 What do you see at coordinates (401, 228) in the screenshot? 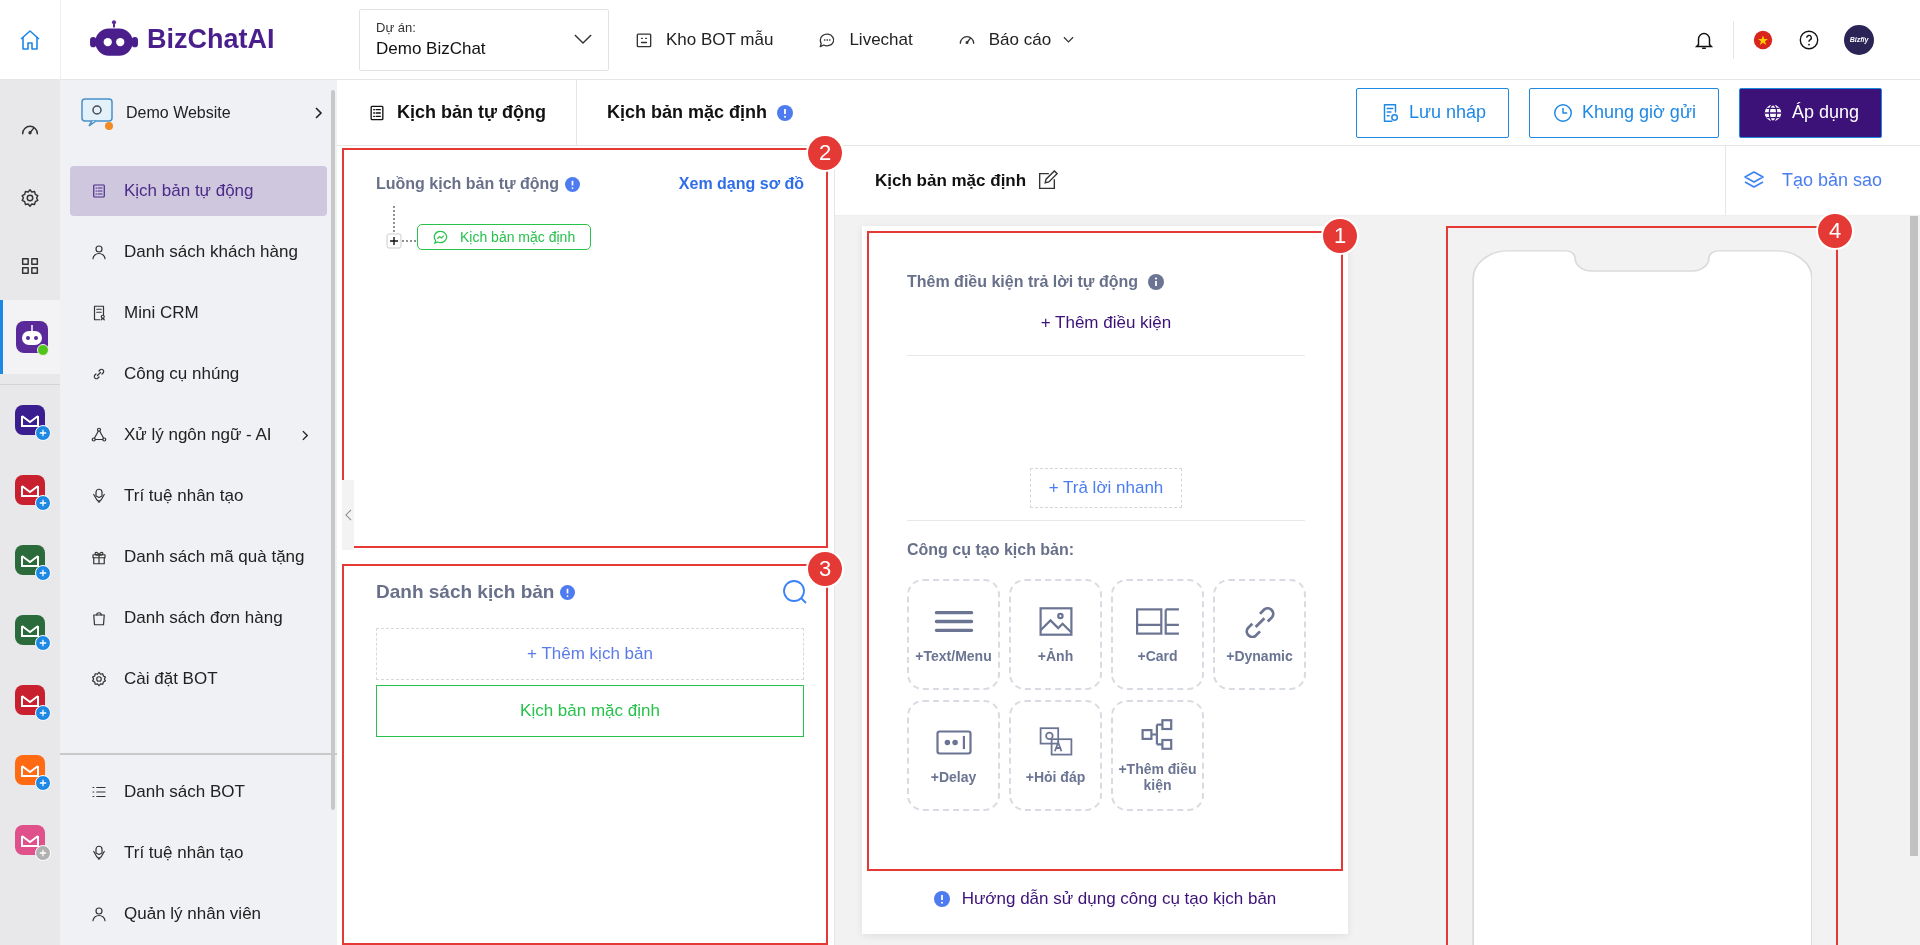
I see `tree-connector-drawing` at bounding box center [401, 228].